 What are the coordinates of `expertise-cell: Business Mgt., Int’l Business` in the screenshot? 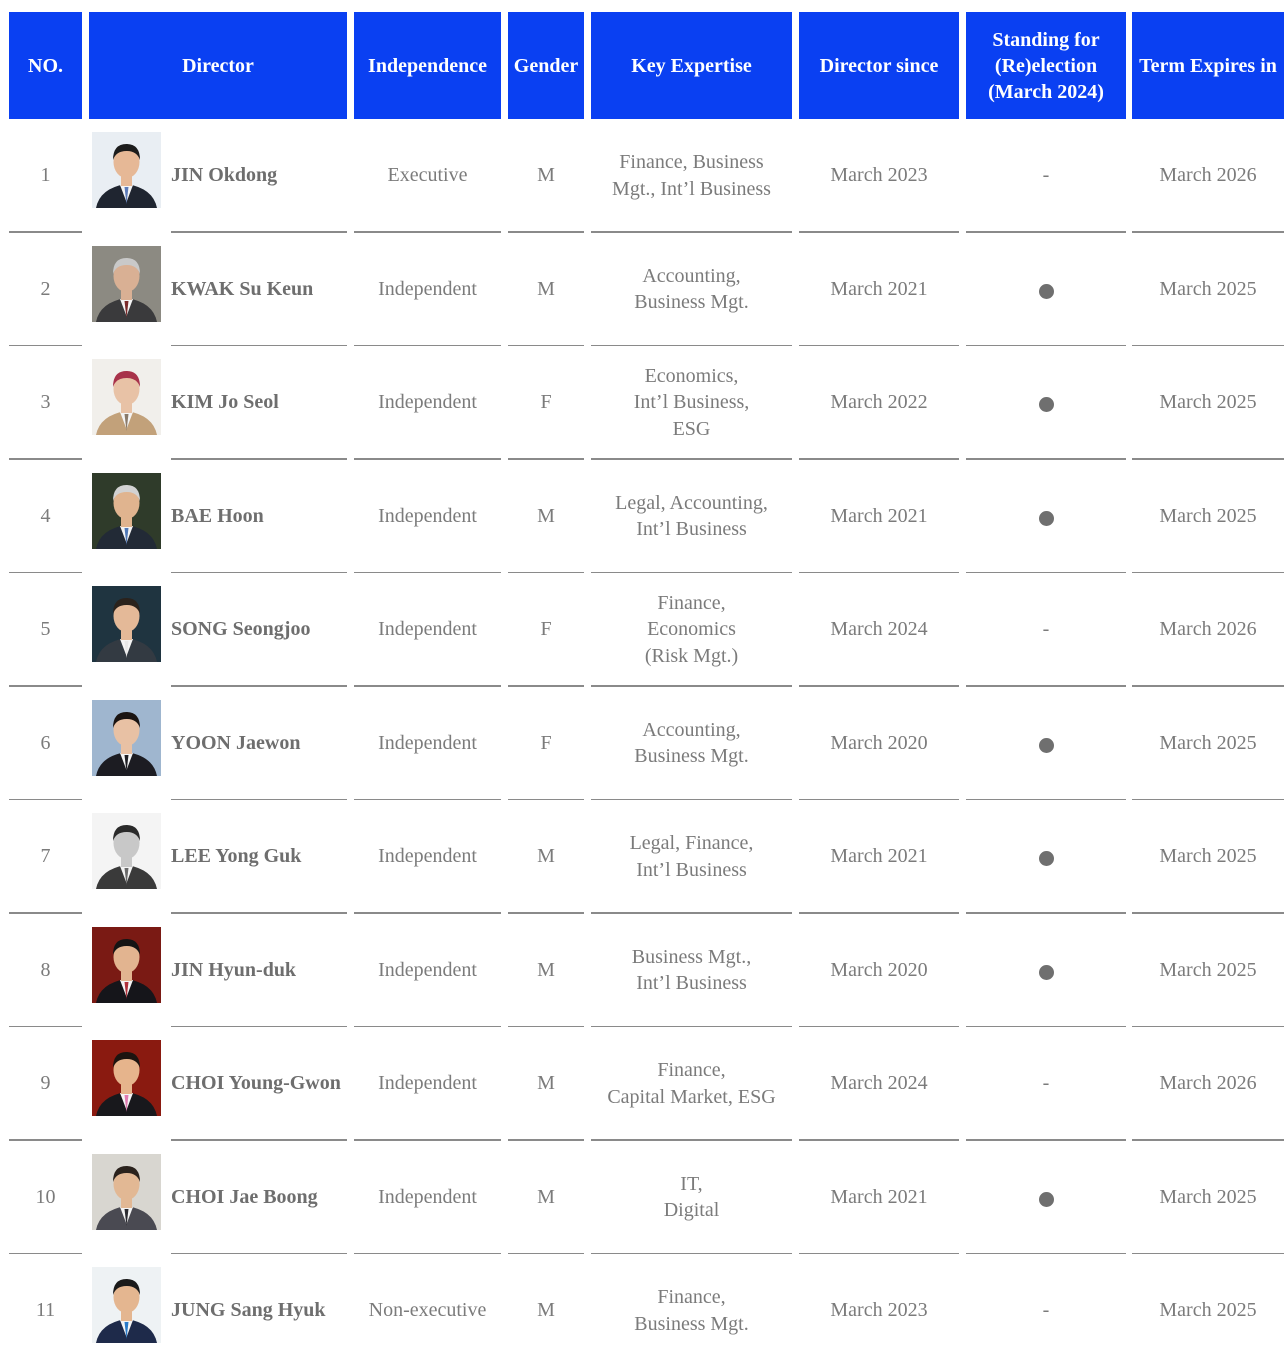 It's located at (691, 970).